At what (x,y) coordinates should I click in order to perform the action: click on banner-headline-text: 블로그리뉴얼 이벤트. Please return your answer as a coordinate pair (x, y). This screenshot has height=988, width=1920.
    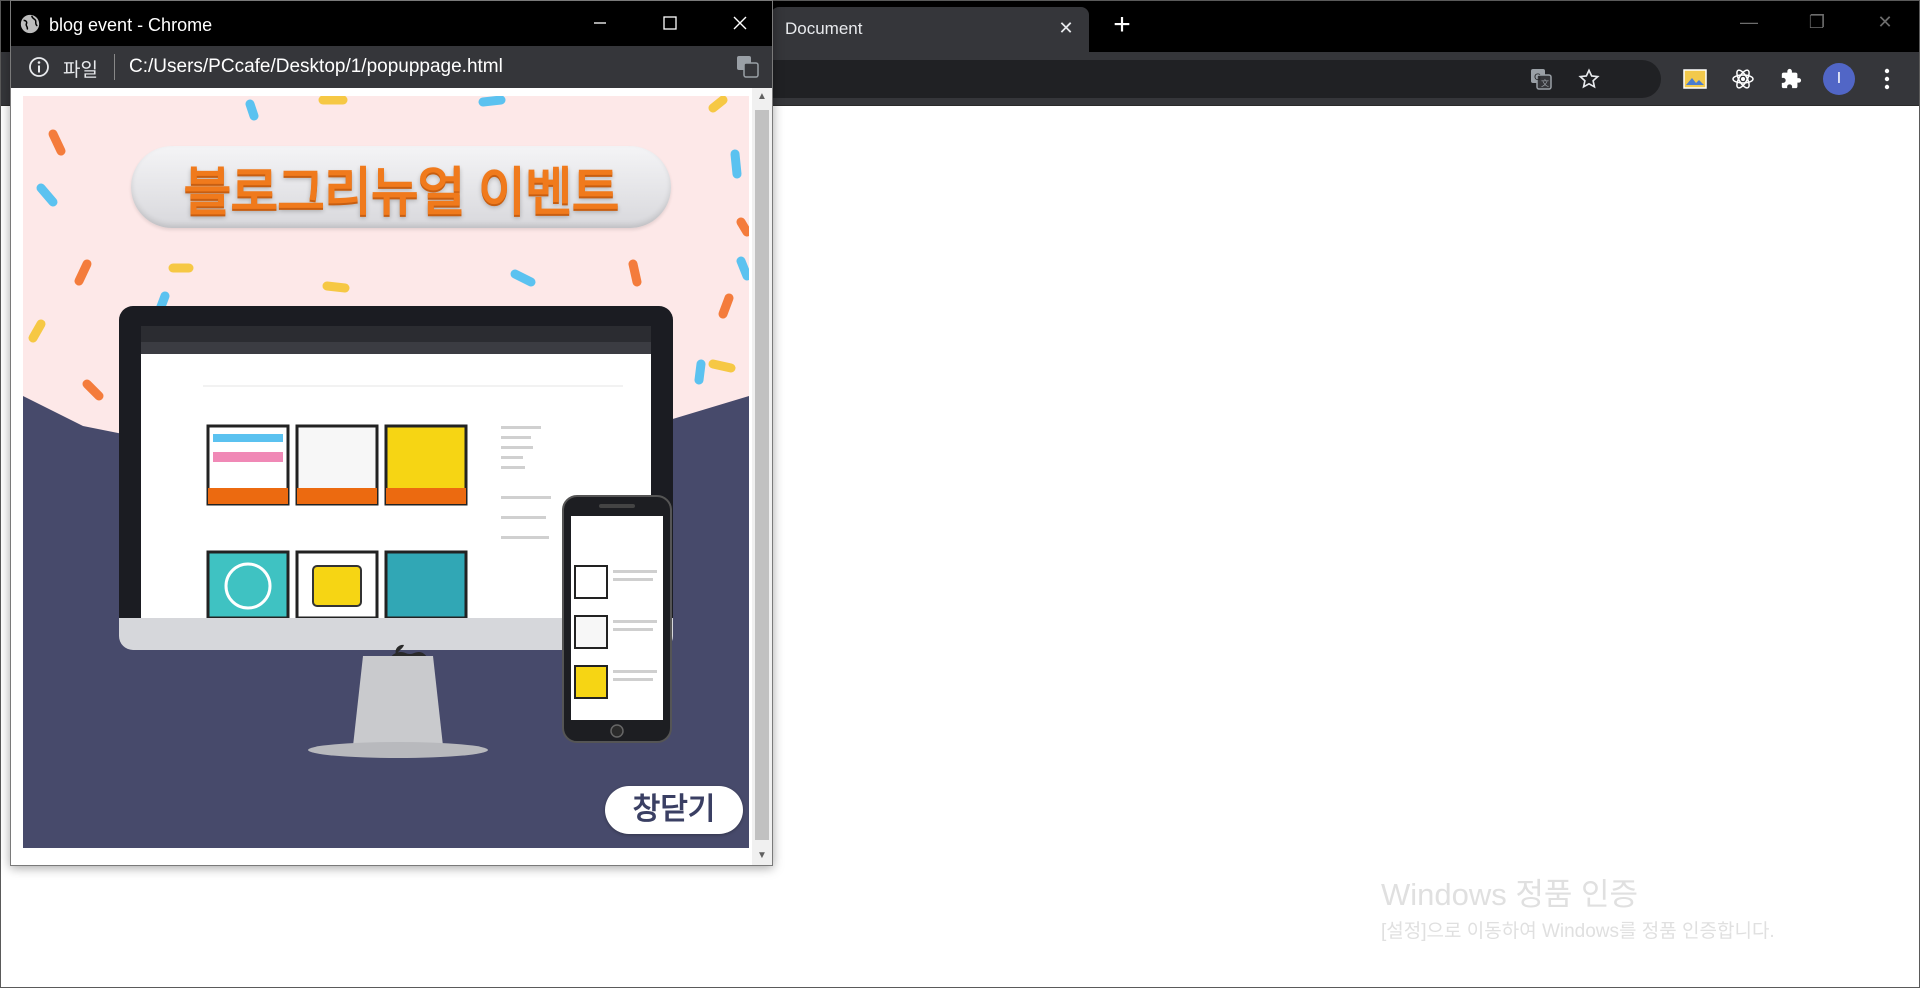
    Looking at the image, I should click on (401, 192).